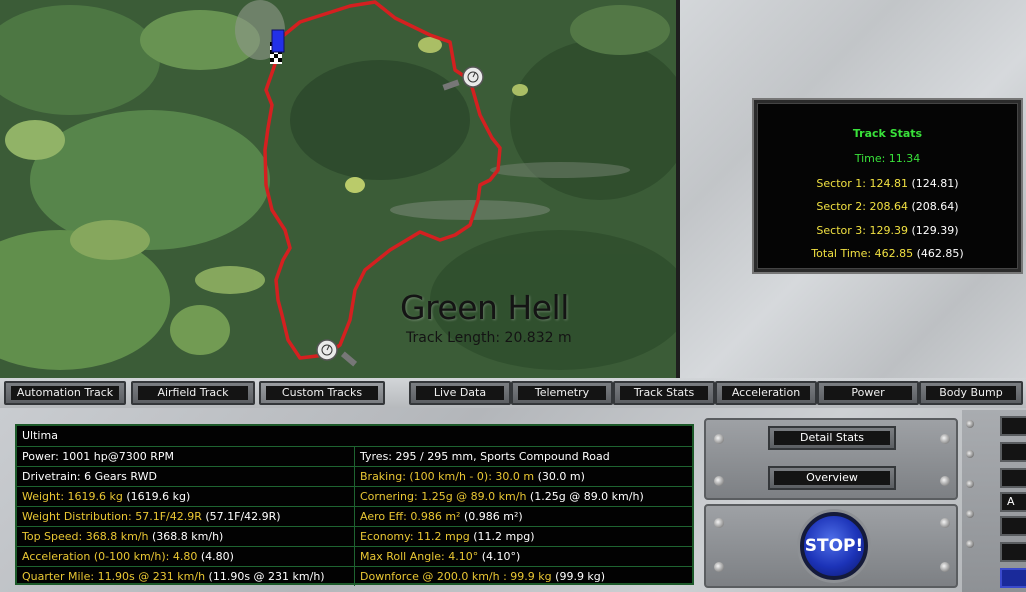 This screenshot has width=1026, height=592. Describe the element at coordinates (664, 393) in the screenshot. I see `tab-track-stats: Track Stats` at that location.